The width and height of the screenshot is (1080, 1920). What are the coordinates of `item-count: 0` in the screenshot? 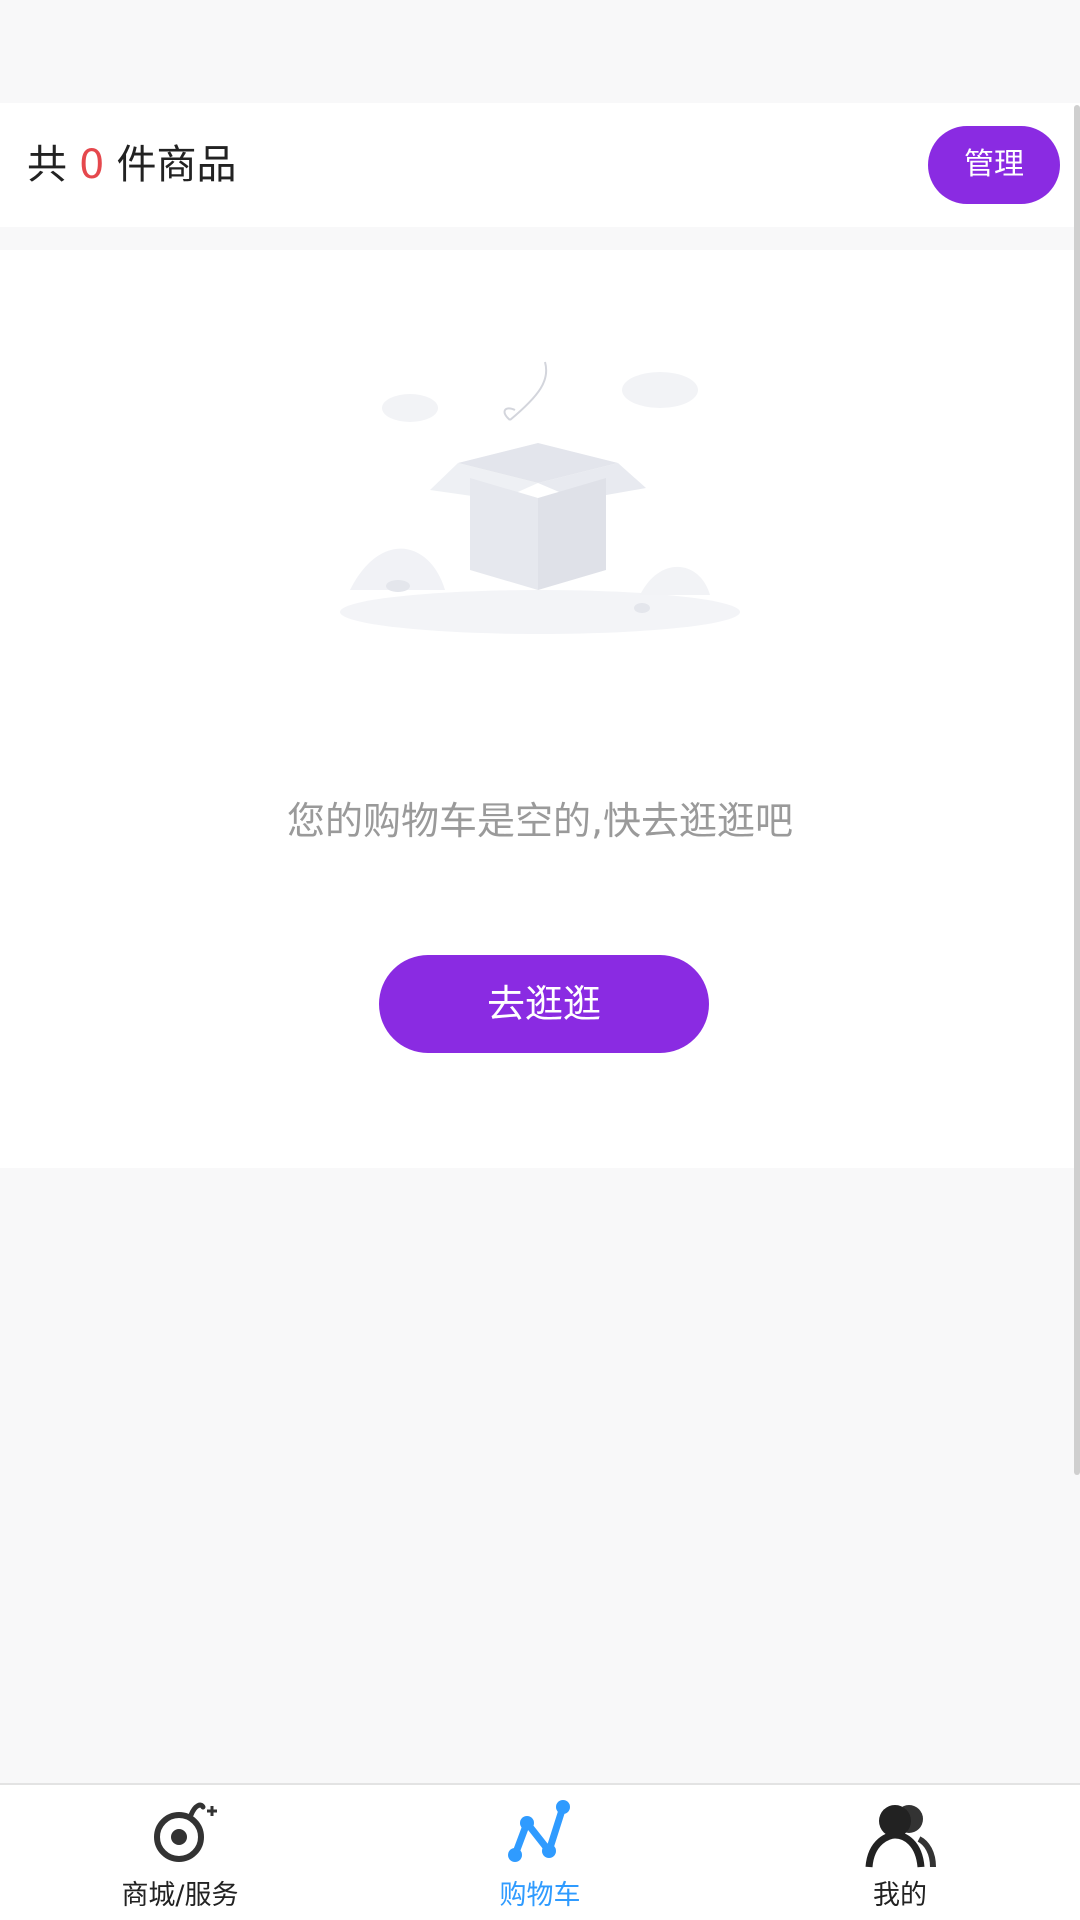 It's located at (92, 165).